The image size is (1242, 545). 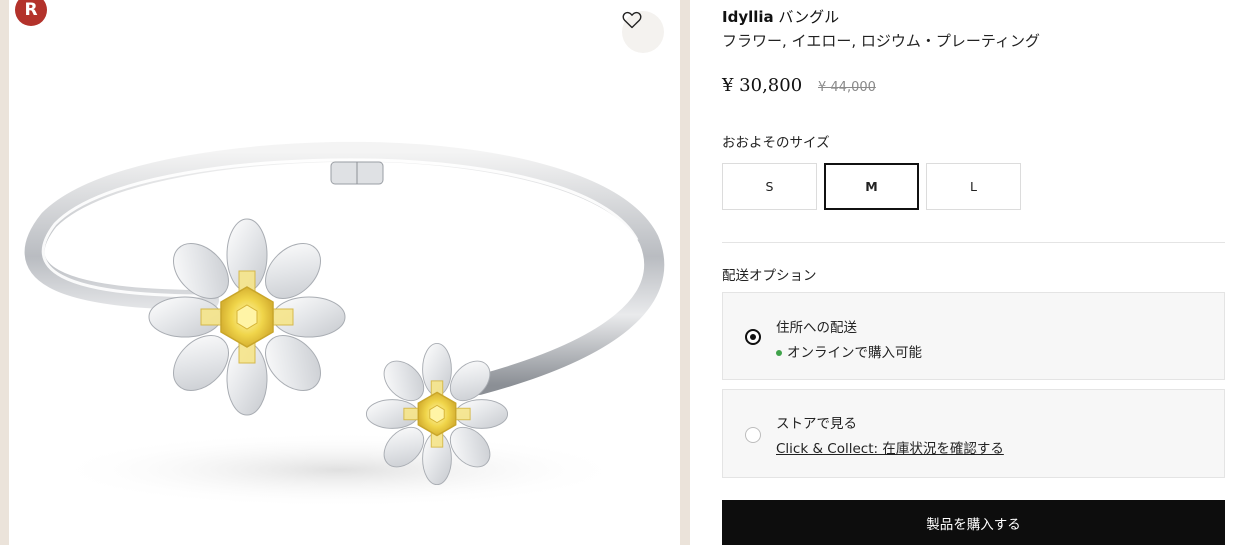 I want to click on heart-icon, so click(x=632, y=20).